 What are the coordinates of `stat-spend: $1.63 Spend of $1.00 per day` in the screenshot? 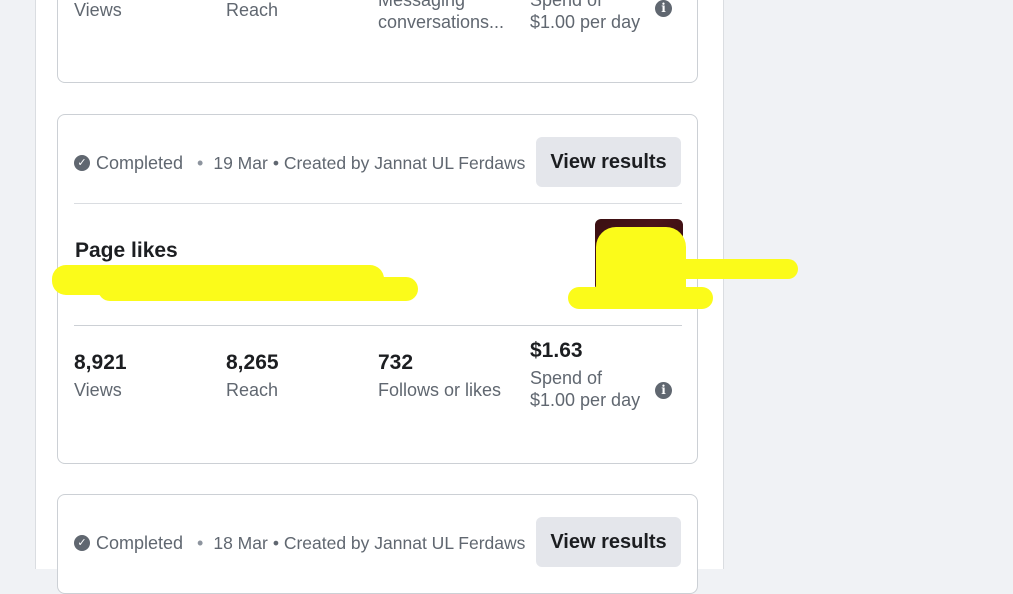 It's located at (589, 375).